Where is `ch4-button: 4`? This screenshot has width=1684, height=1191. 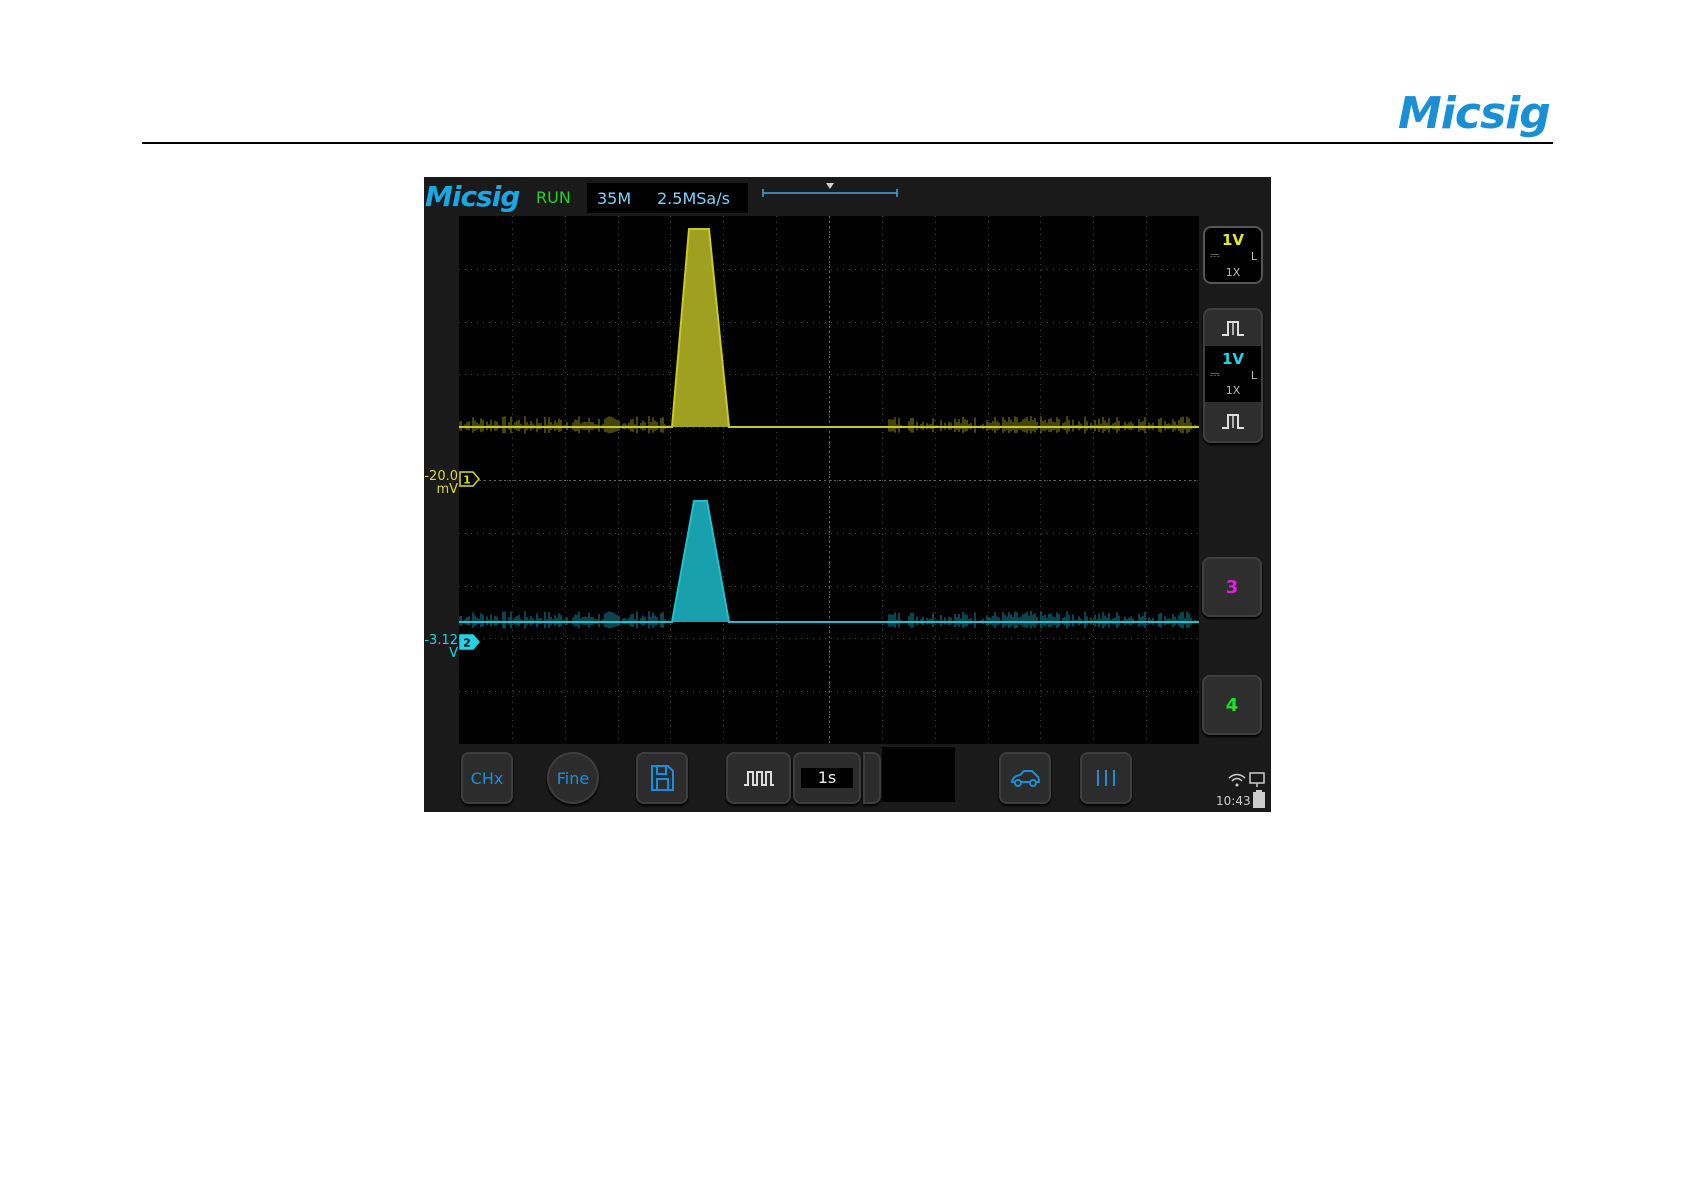 ch4-button: 4 is located at coordinates (1232, 705).